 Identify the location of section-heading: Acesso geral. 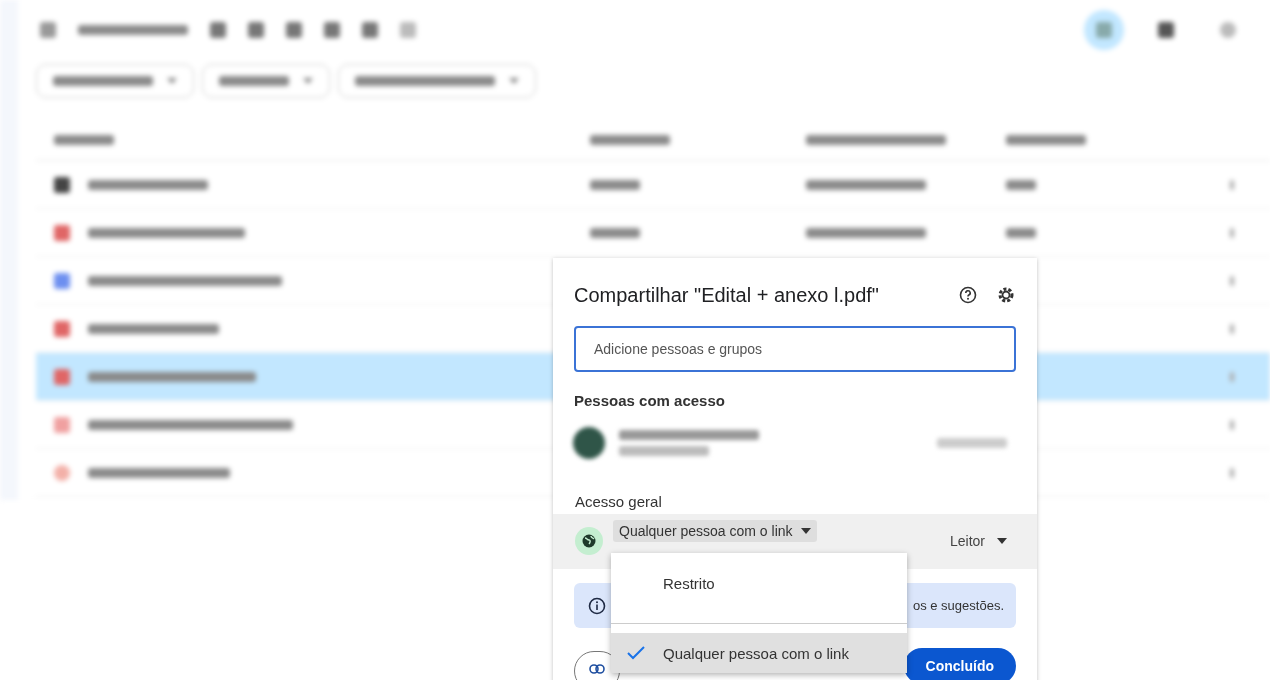
(618, 502).